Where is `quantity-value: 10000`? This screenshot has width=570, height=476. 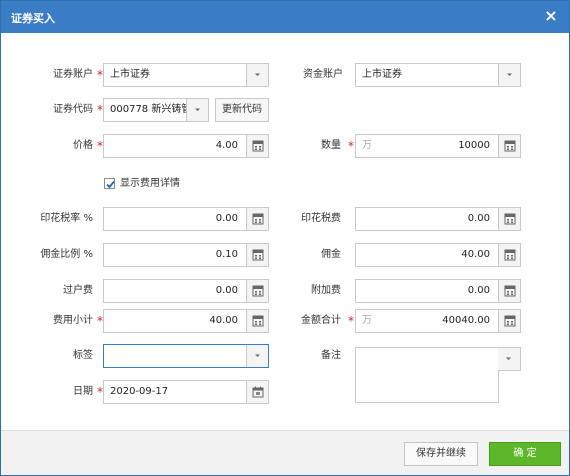 quantity-value: 10000 is located at coordinates (474, 145).